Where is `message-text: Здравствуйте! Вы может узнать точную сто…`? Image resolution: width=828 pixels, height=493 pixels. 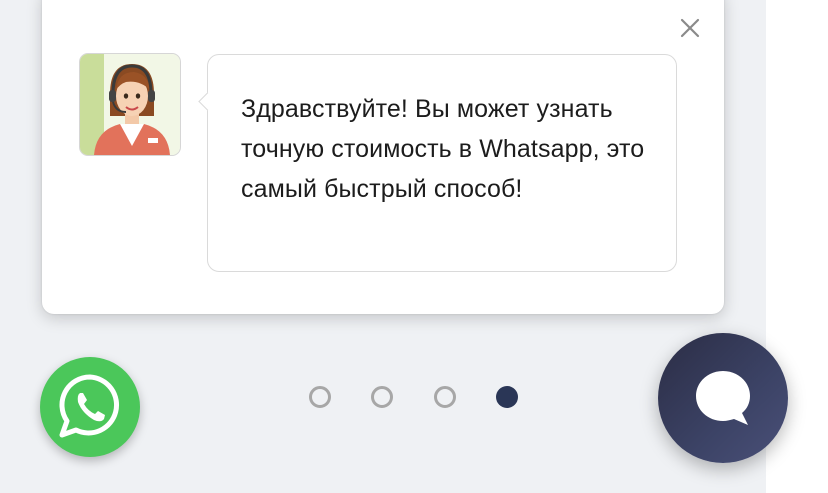
message-text: Здравствуйте! Вы может узнать точную сто… is located at coordinates (443, 149).